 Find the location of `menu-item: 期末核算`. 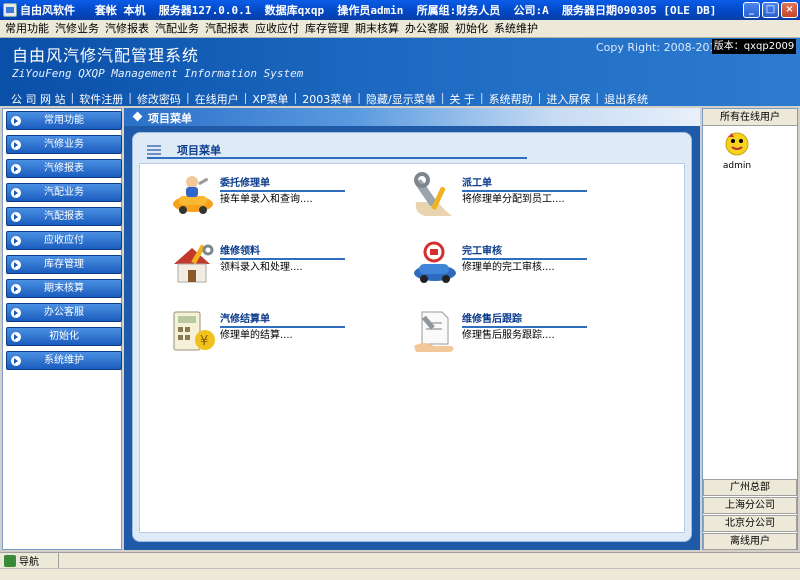

menu-item: 期末核算 is located at coordinates (377, 29).